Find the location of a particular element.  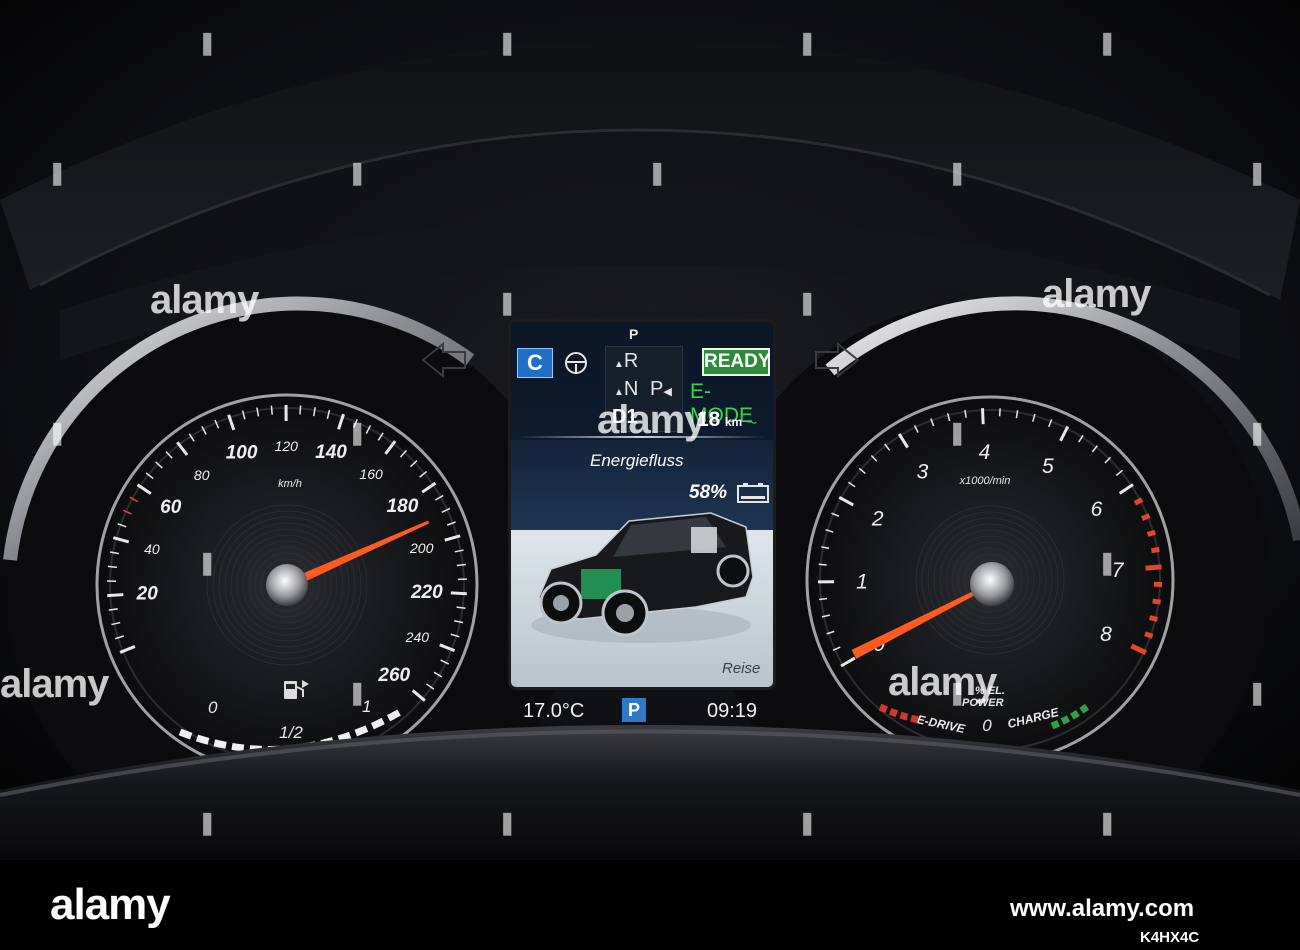

tach-needle-hub is located at coordinates (992, 584).